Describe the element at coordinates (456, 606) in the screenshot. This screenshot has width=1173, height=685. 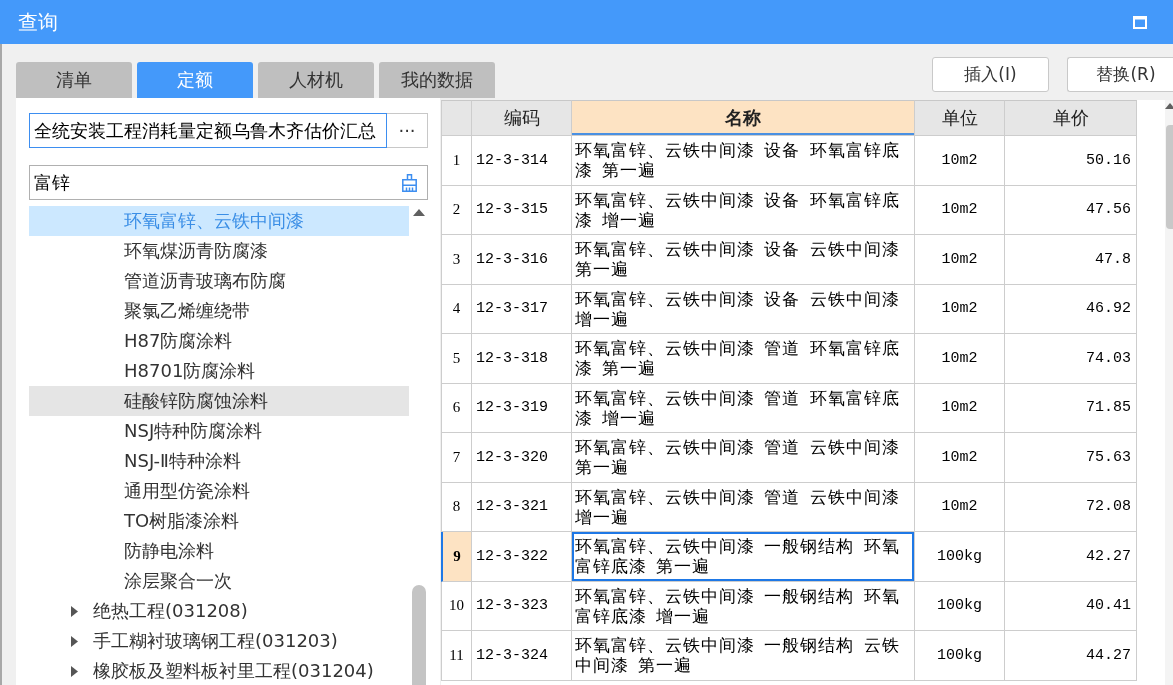
I see `row-number: 10` at that location.